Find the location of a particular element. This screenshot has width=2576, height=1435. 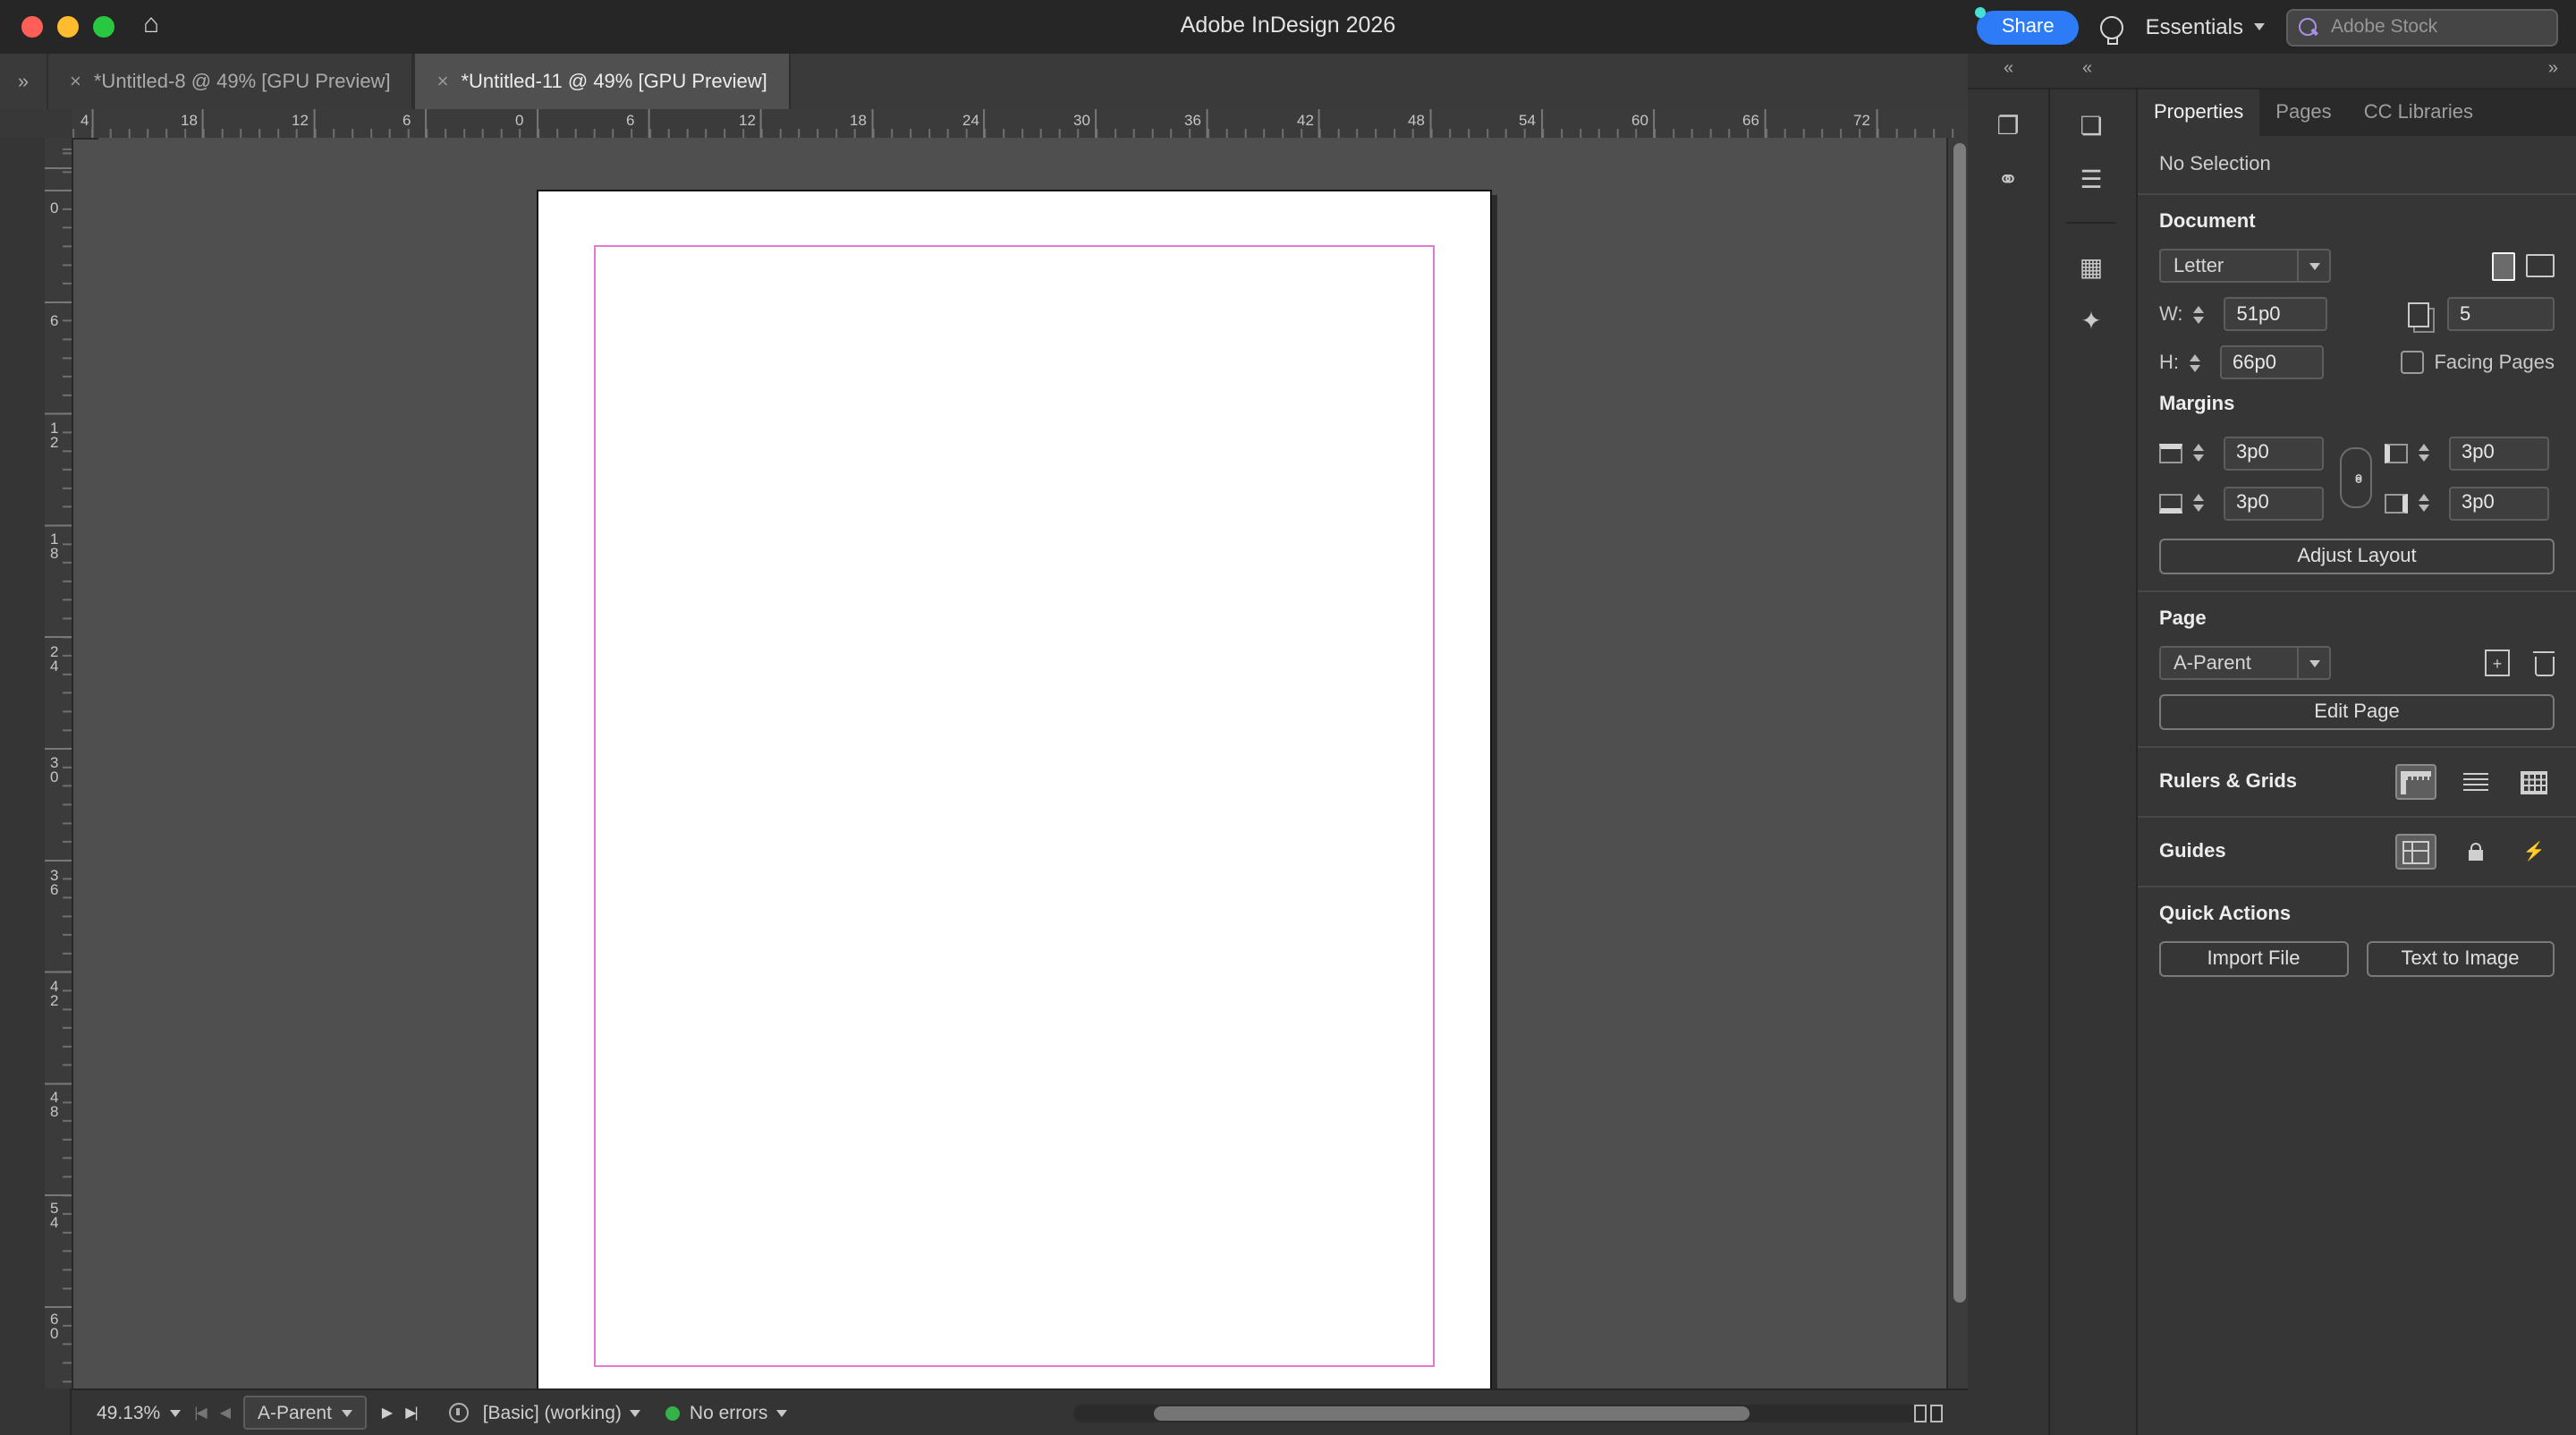

landscape-orientation-button is located at coordinates (2540, 265).